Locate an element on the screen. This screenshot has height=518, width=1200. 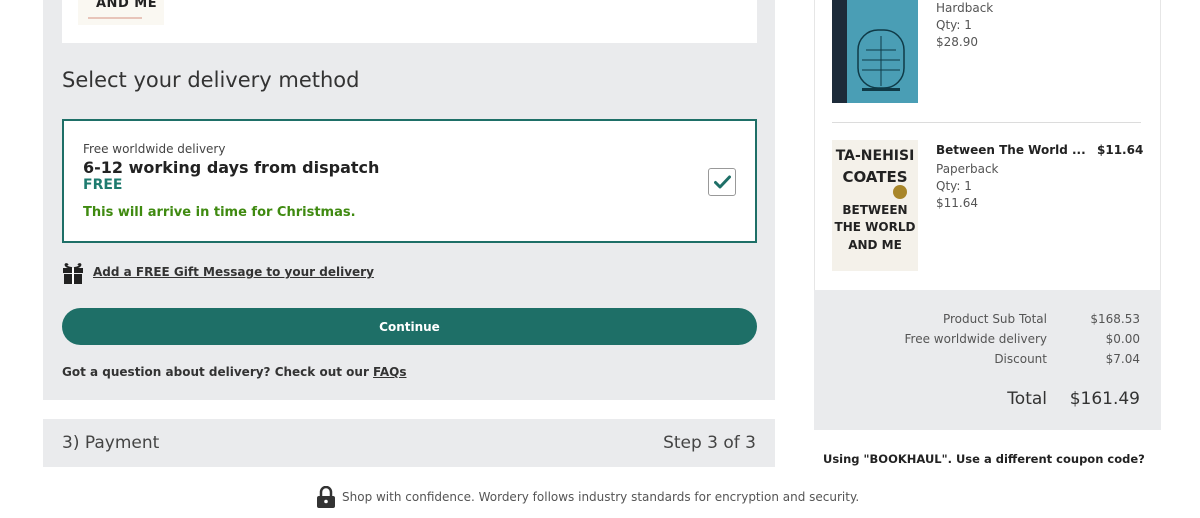
discount-value: $7.04 is located at coordinates (1122, 359).